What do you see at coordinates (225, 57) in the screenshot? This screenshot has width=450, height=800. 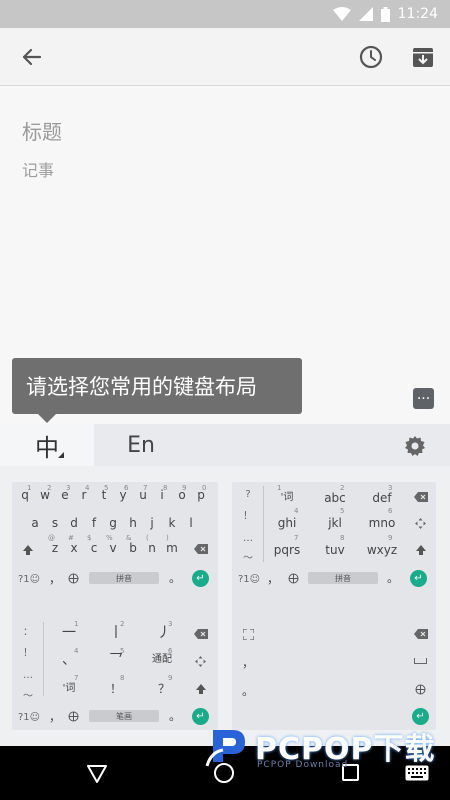 I see `app-bar` at bounding box center [225, 57].